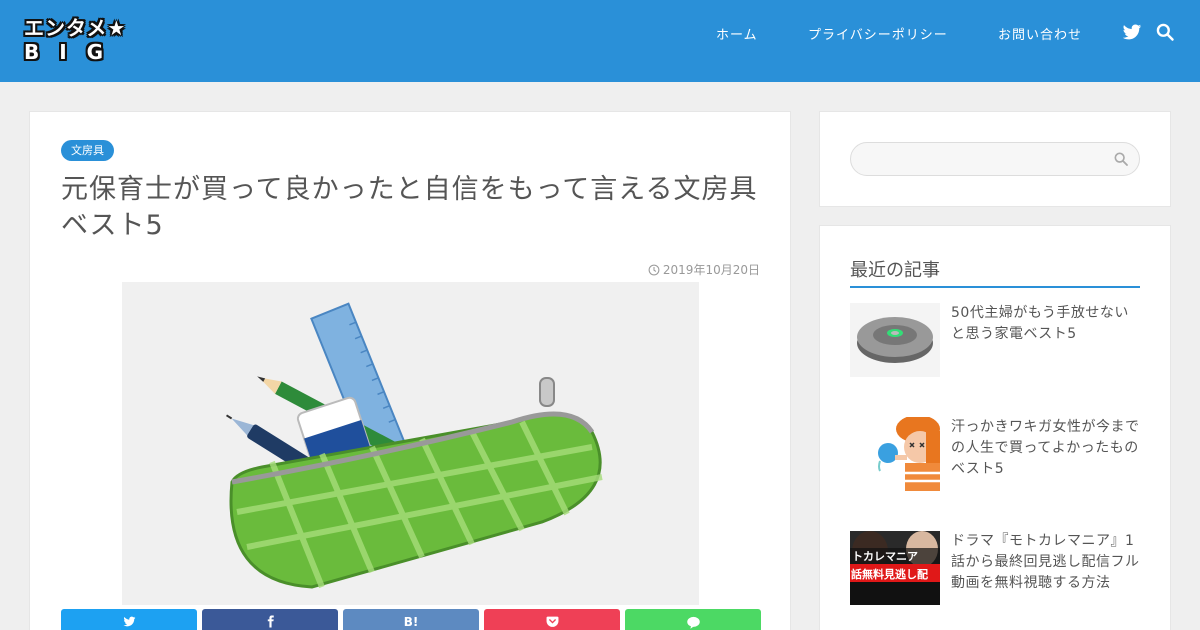 The width and height of the screenshot is (1200, 630). I want to click on share-buttons: B!, so click(411, 619).